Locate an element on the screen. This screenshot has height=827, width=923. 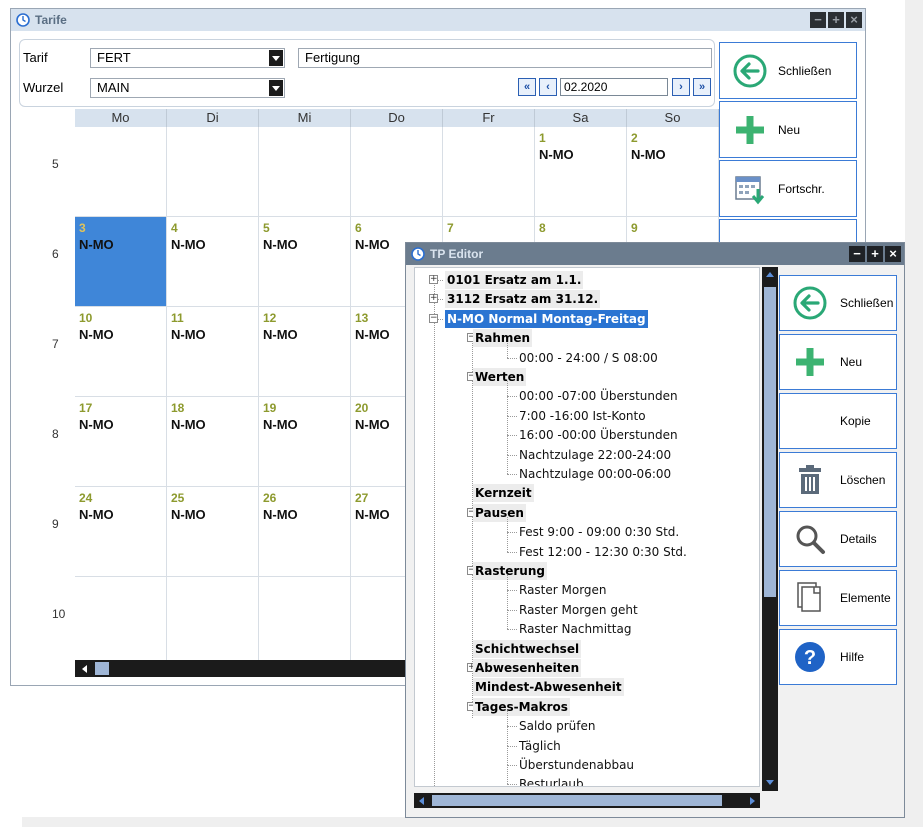
tarif-select: FERT is located at coordinates (187, 58).